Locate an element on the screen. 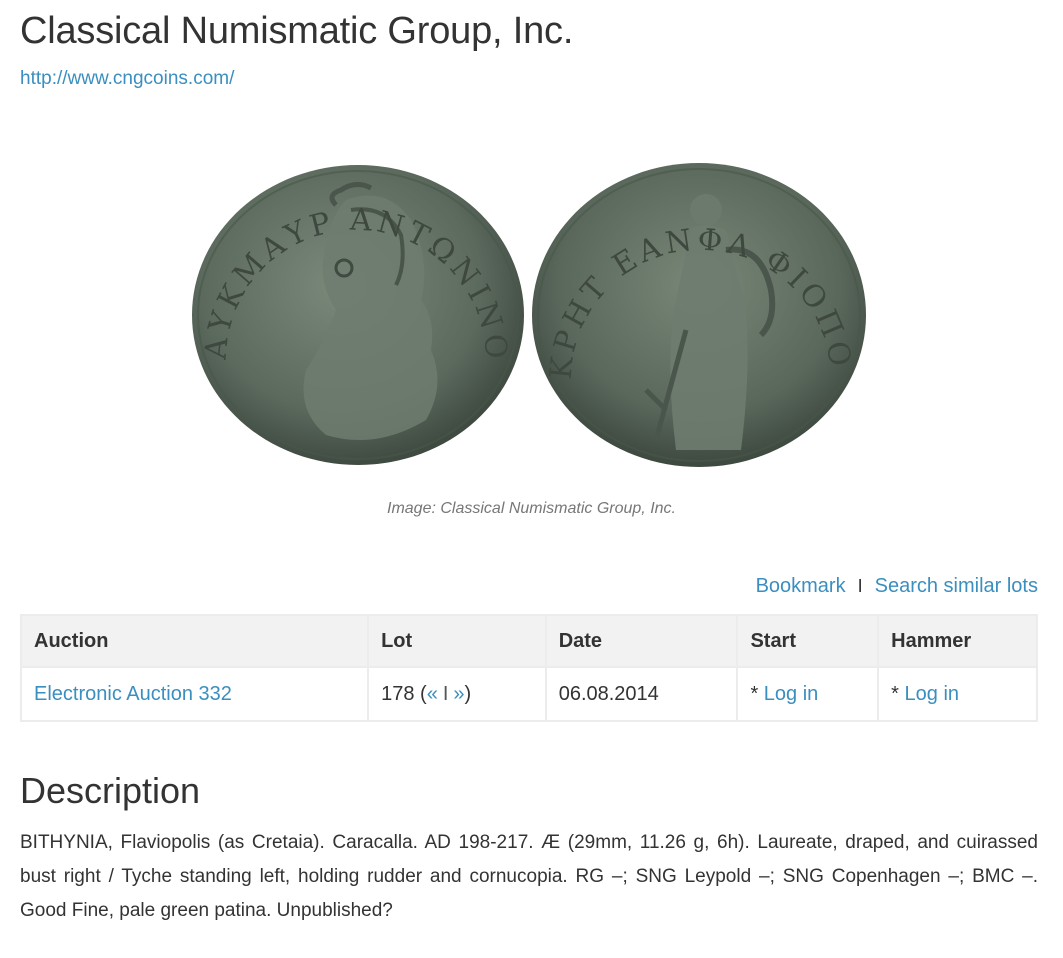 This screenshot has width=1063, height=958. cell-start: * Log in is located at coordinates (808, 694).